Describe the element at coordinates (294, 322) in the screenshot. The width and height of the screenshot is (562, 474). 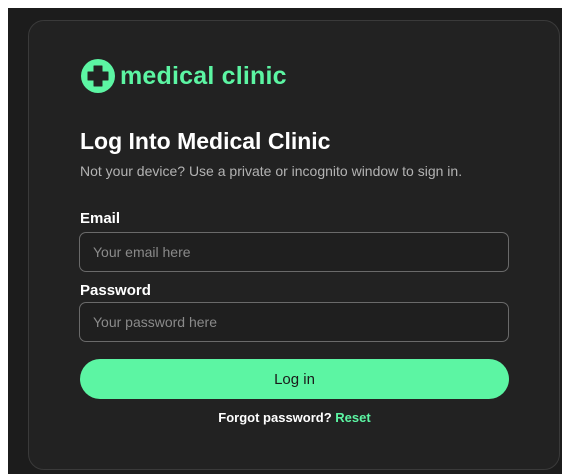
I see `password-field` at that location.